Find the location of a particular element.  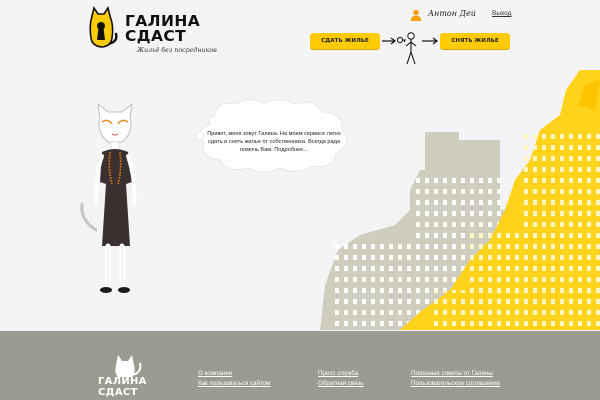

footer-logo-line-1: ГАЛИНА is located at coordinates (122, 381).